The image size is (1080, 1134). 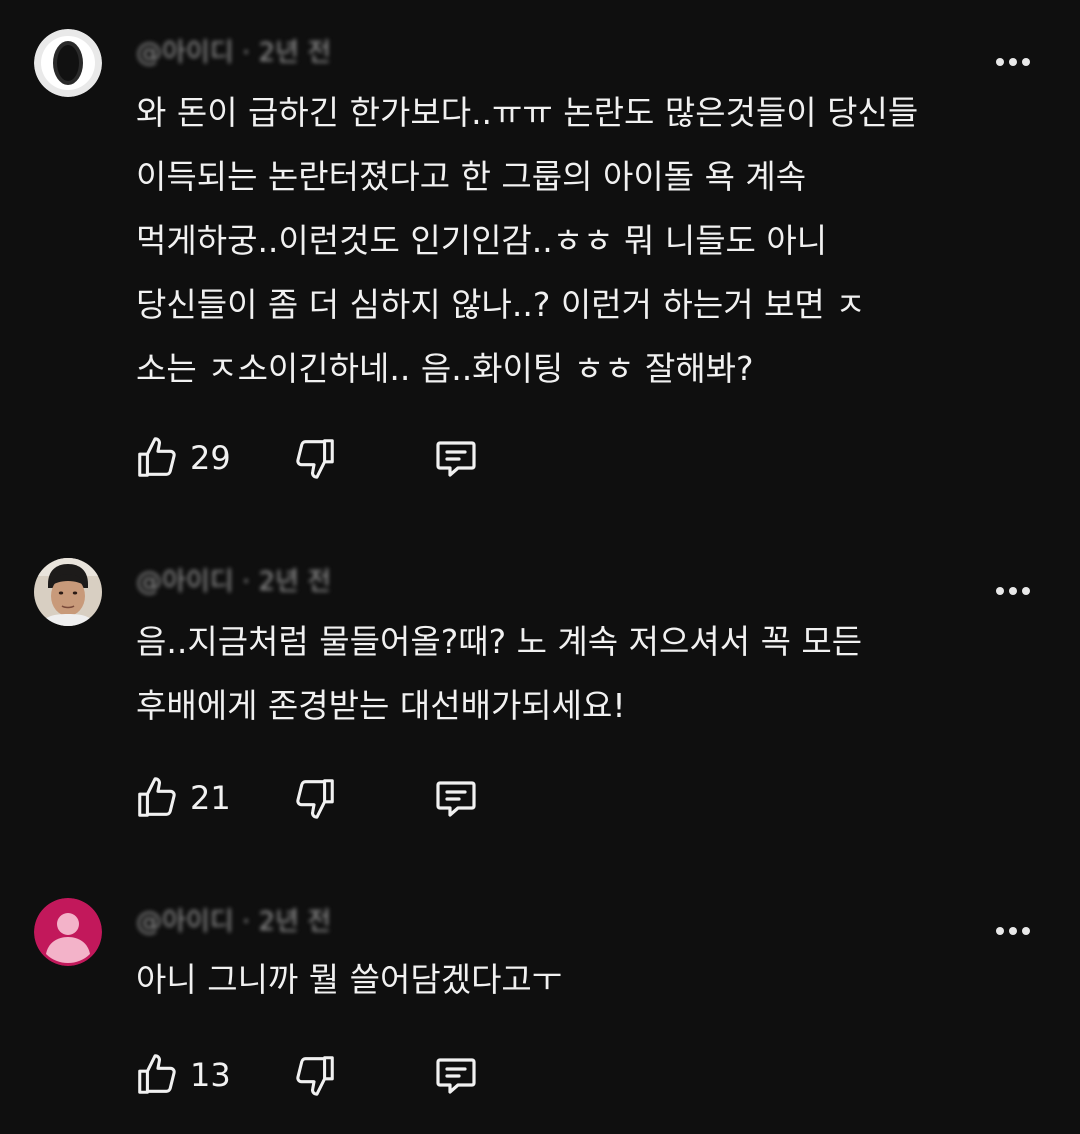 What do you see at coordinates (210, 1075) in the screenshot?
I see `like-count: 13` at bounding box center [210, 1075].